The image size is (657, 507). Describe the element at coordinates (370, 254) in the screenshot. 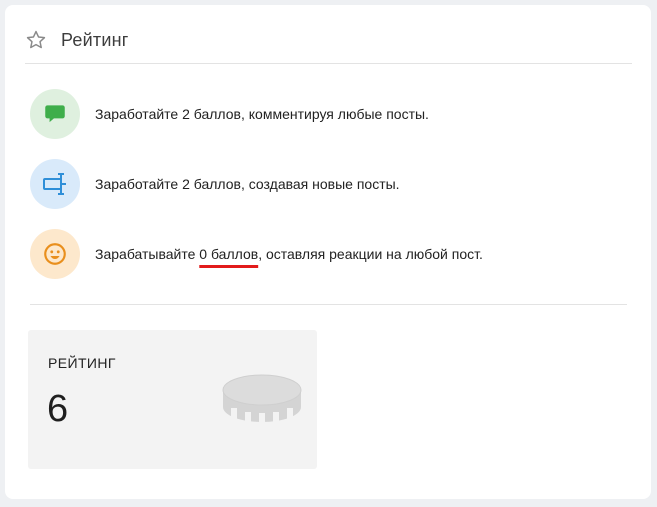

I see `tip-reaction-text-after: , оставляя реакции на любой пост.` at that location.